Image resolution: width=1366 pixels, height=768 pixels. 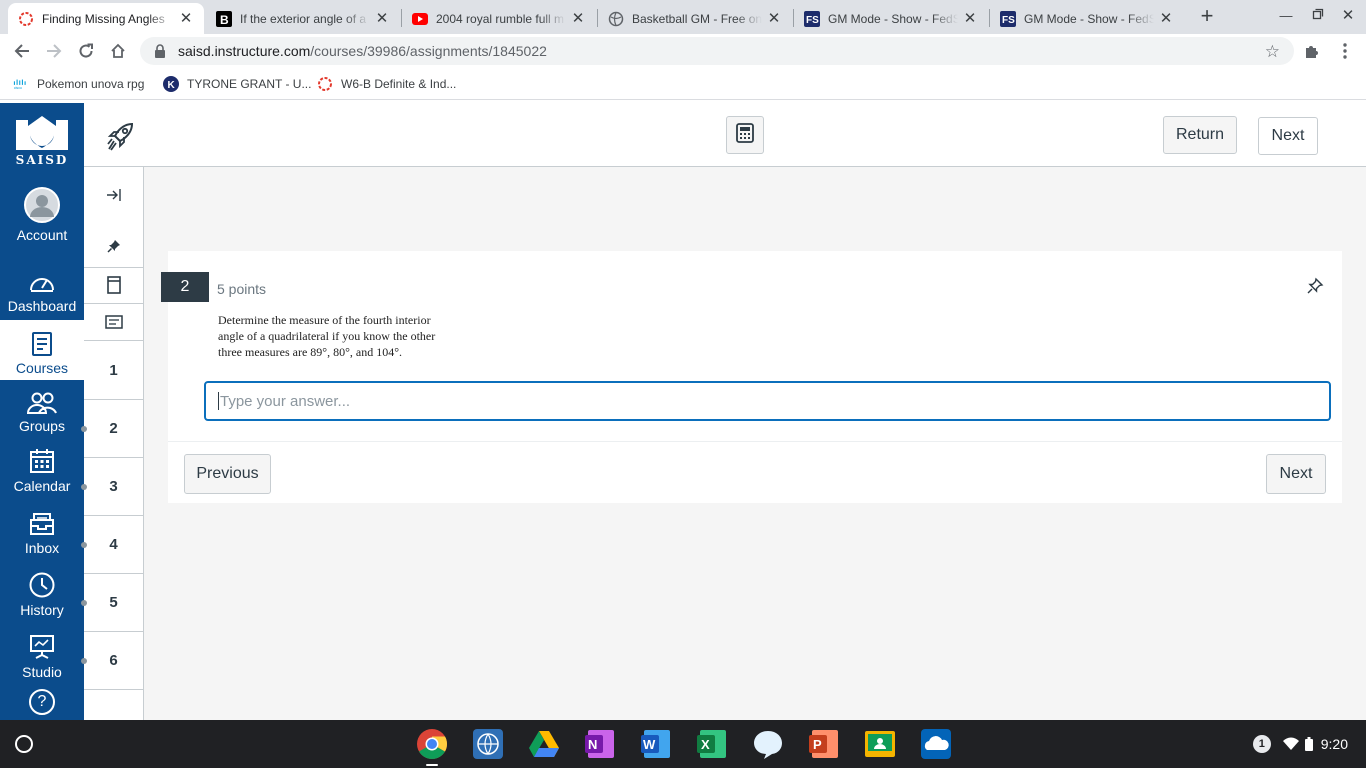 I want to click on google-drive-icon, so click(x=544, y=744).